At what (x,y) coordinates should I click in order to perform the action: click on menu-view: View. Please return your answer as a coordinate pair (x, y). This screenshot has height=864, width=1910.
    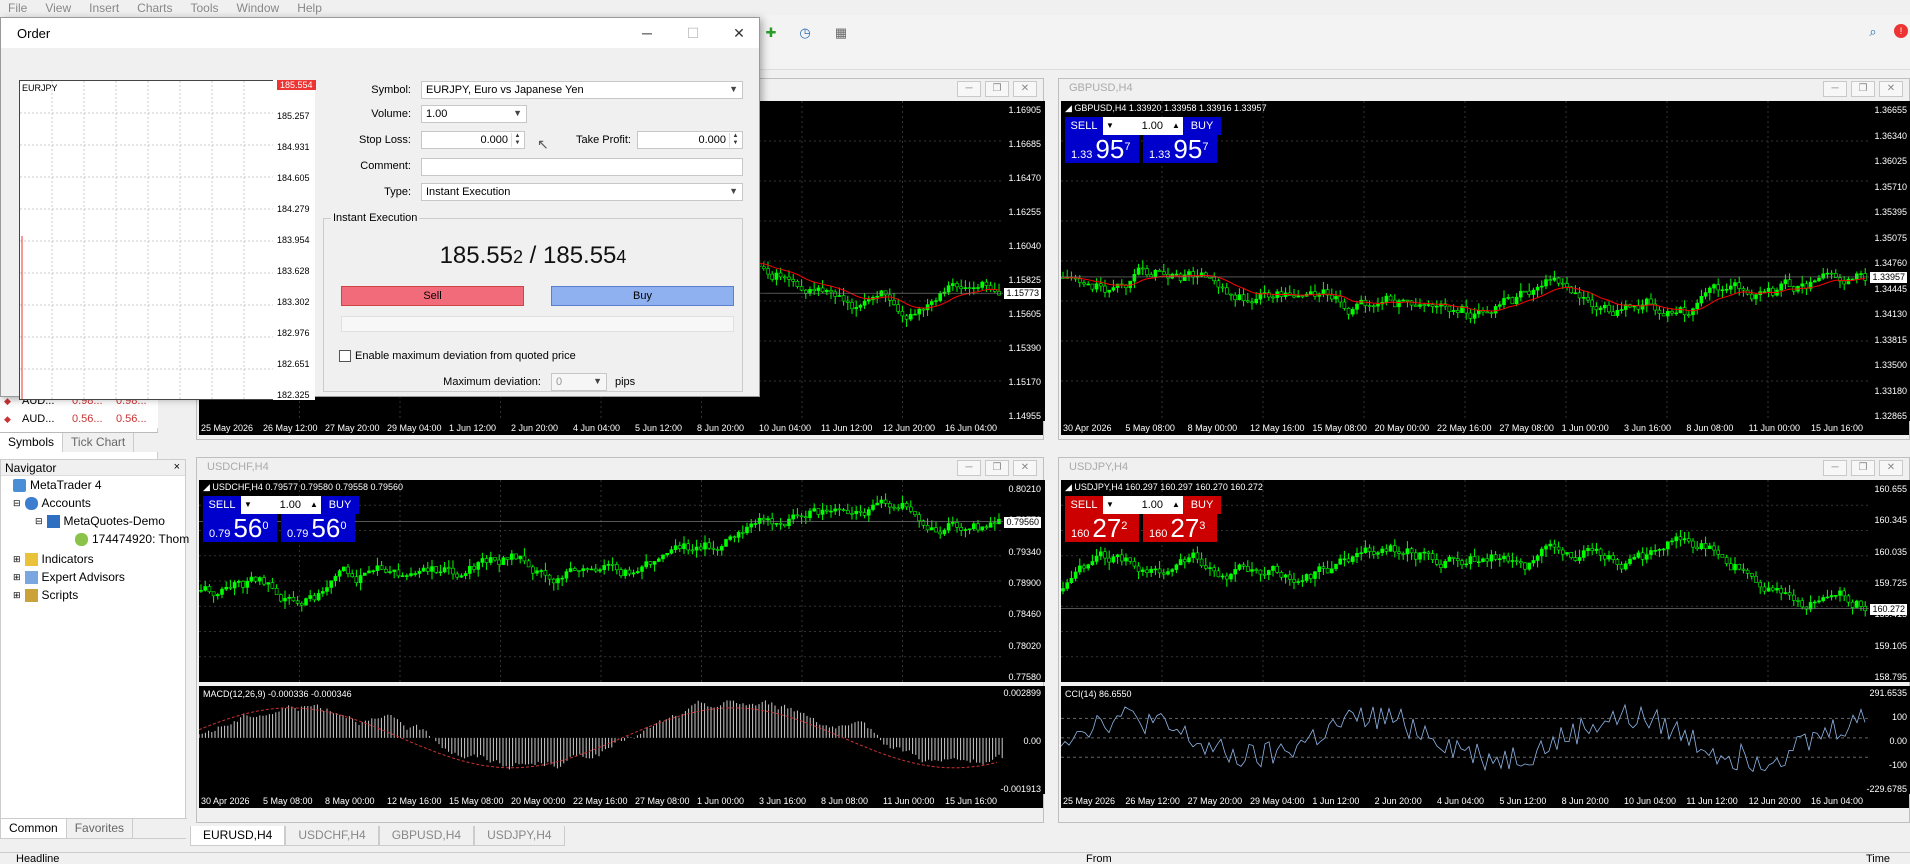
    Looking at the image, I should click on (58, 8).